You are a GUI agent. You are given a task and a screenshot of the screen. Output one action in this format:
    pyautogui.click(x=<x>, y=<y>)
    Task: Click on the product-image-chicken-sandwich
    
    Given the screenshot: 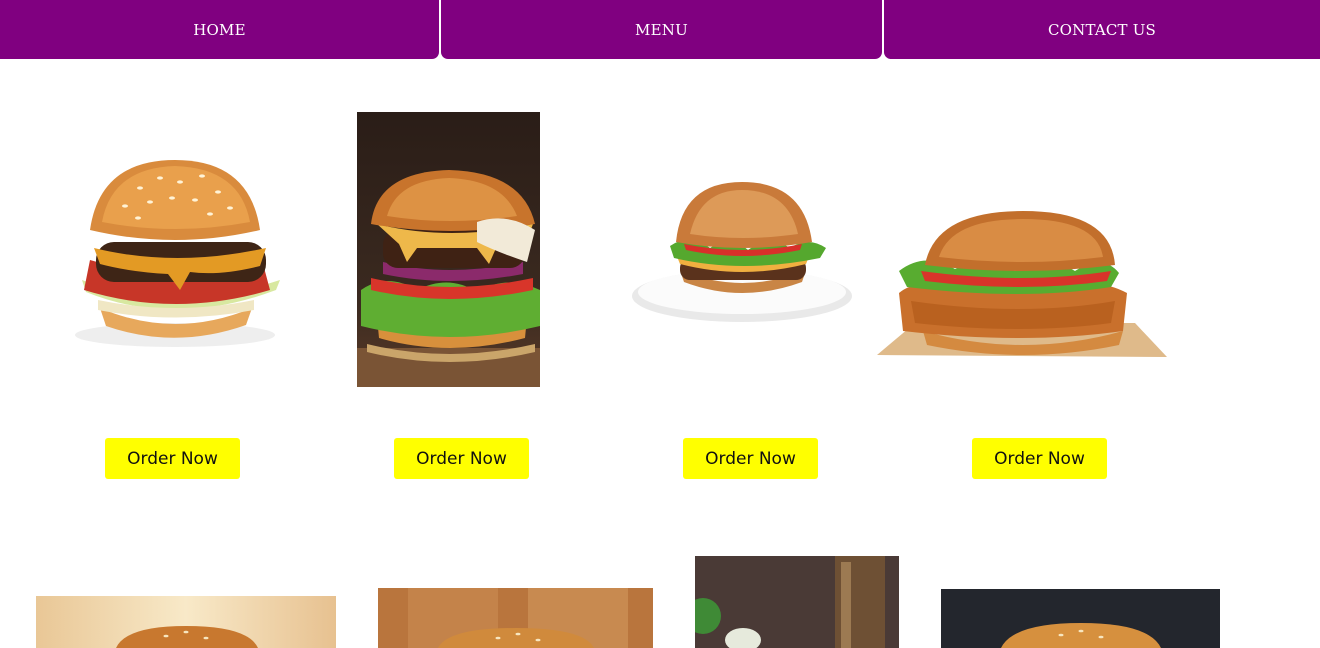 What is the action you would take?
    pyautogui.click(x=1022, y=285)
    